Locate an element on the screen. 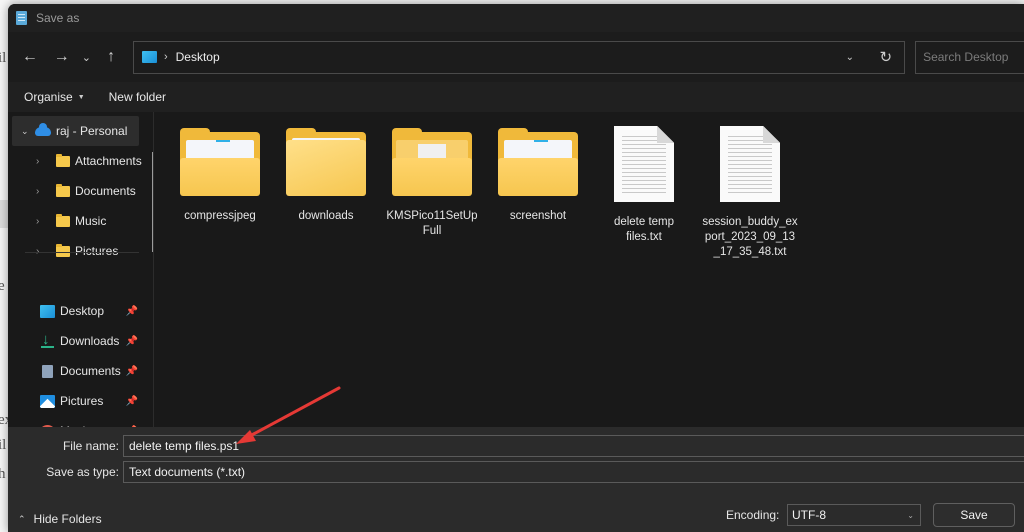 This screenshot has height=532, width=1024. forward-button: → is located at coordinates (62, 57).